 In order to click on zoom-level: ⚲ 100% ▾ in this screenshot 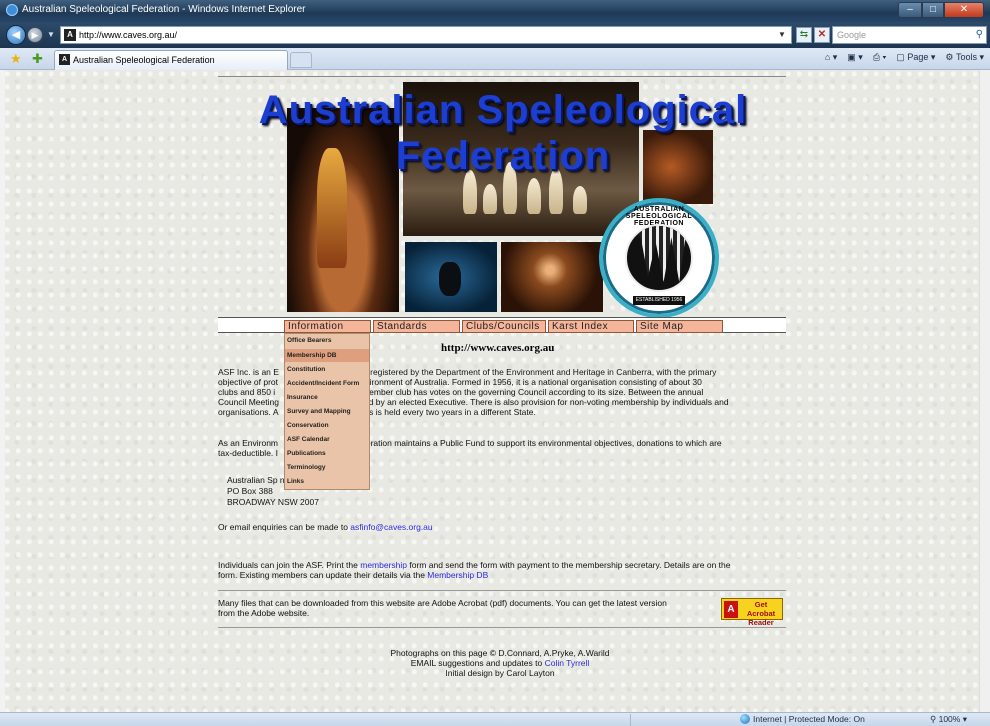, I will do `click(948, 719)`.